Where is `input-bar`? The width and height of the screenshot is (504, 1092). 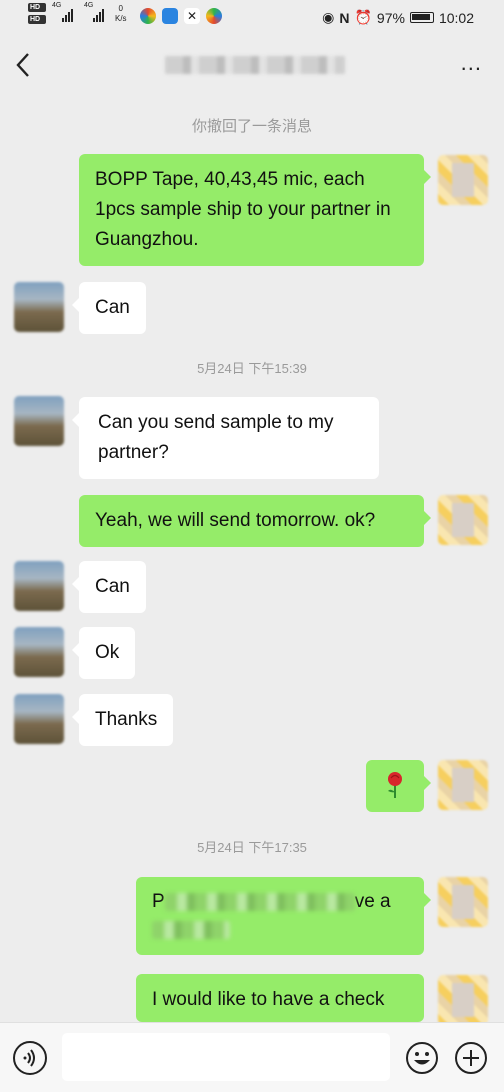 input-bar is located at coordinates (252, 1057).